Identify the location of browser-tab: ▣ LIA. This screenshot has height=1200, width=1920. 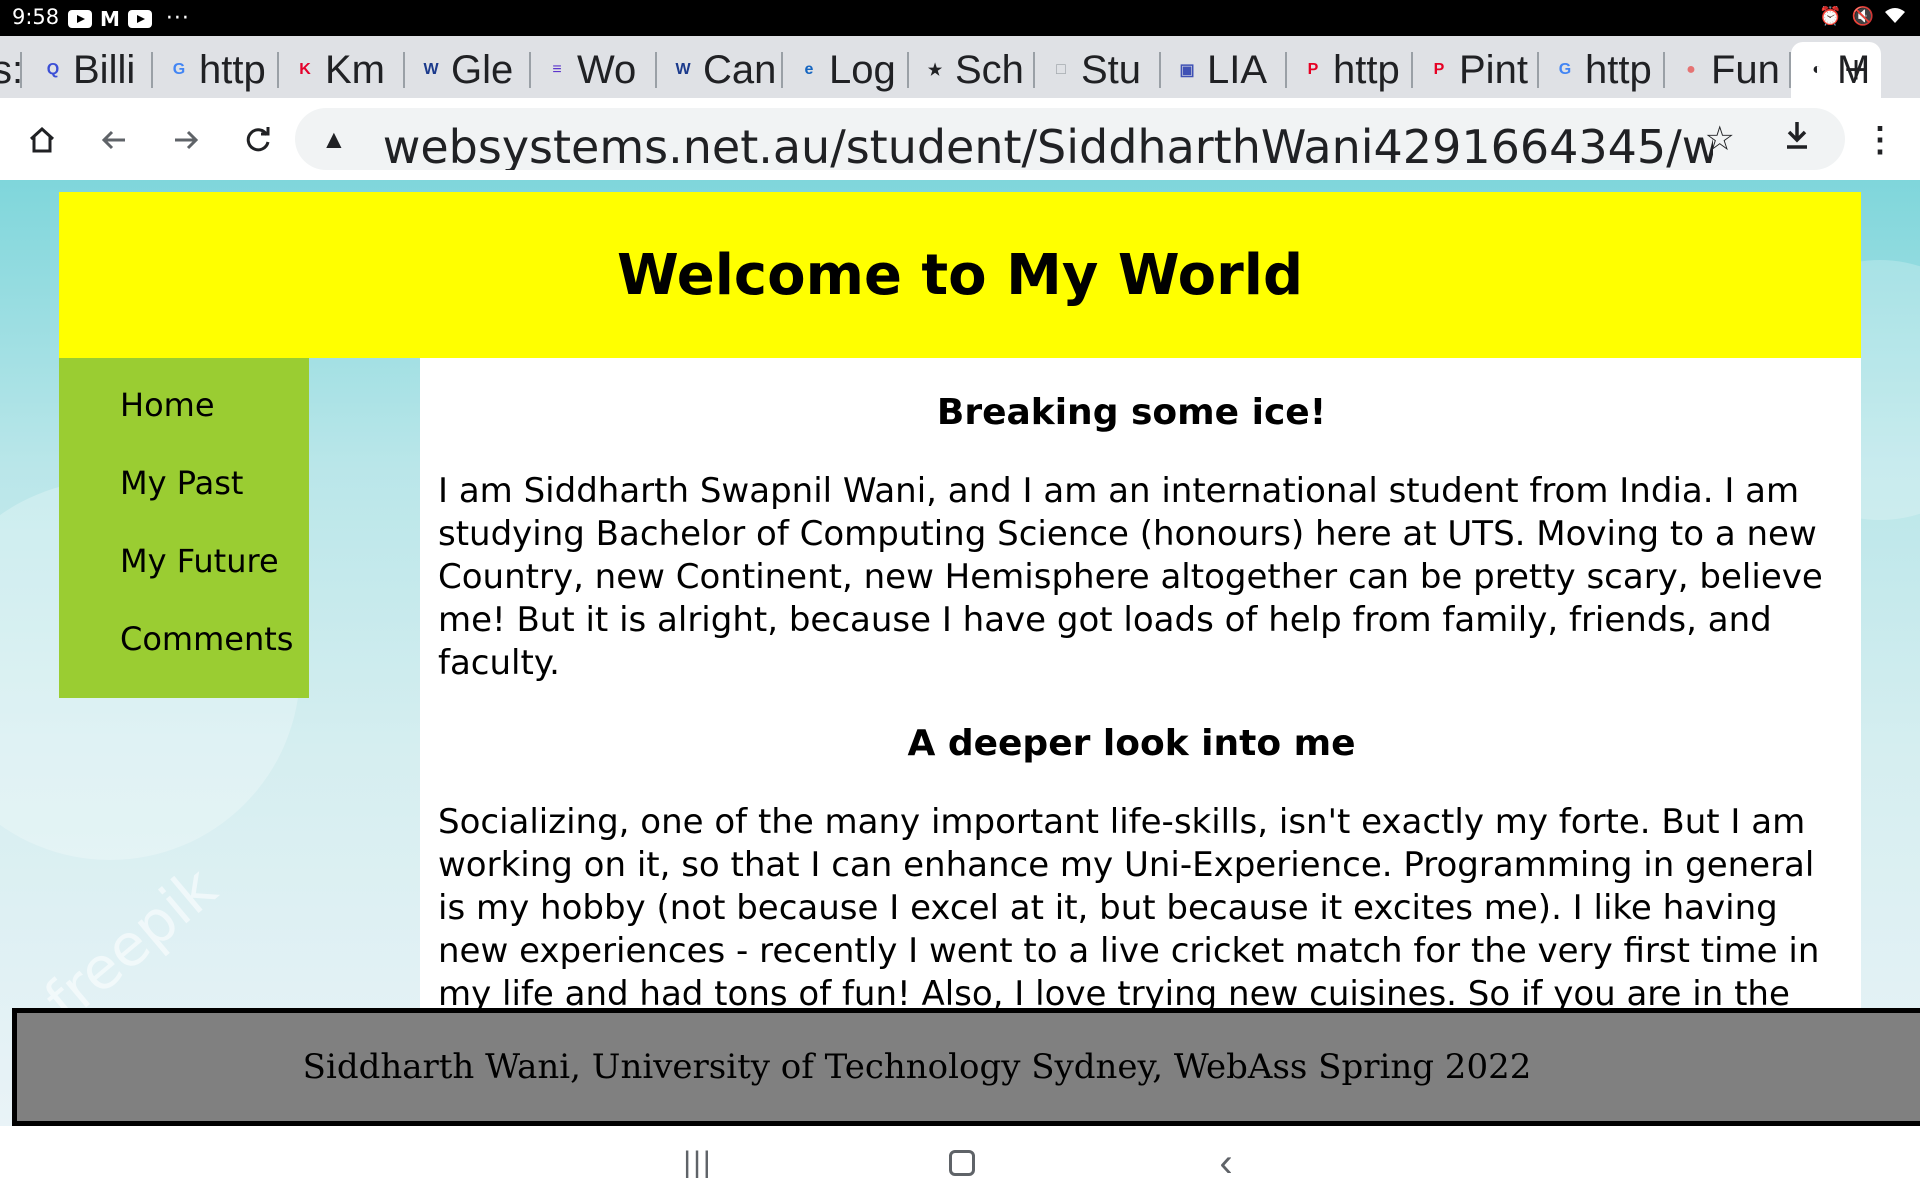
(1224, 70).